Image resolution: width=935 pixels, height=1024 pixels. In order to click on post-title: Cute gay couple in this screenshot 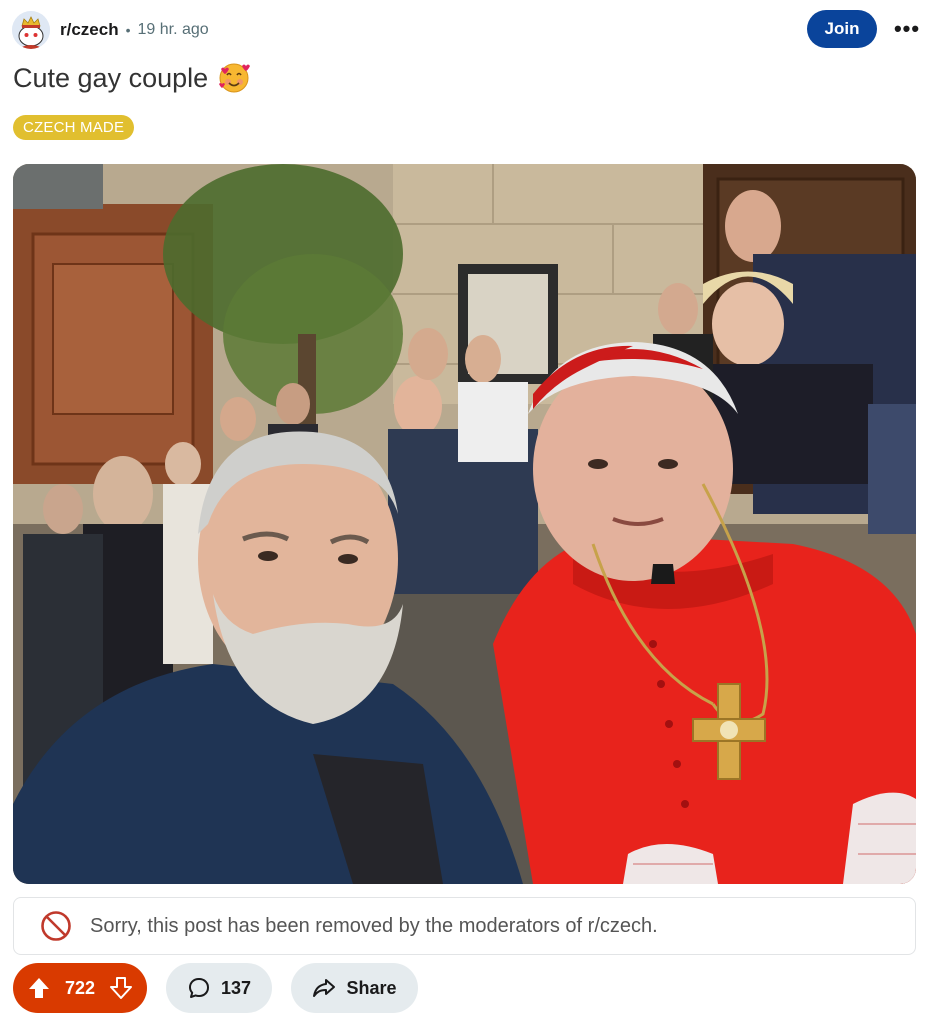, I will do `click(110, 78)`.